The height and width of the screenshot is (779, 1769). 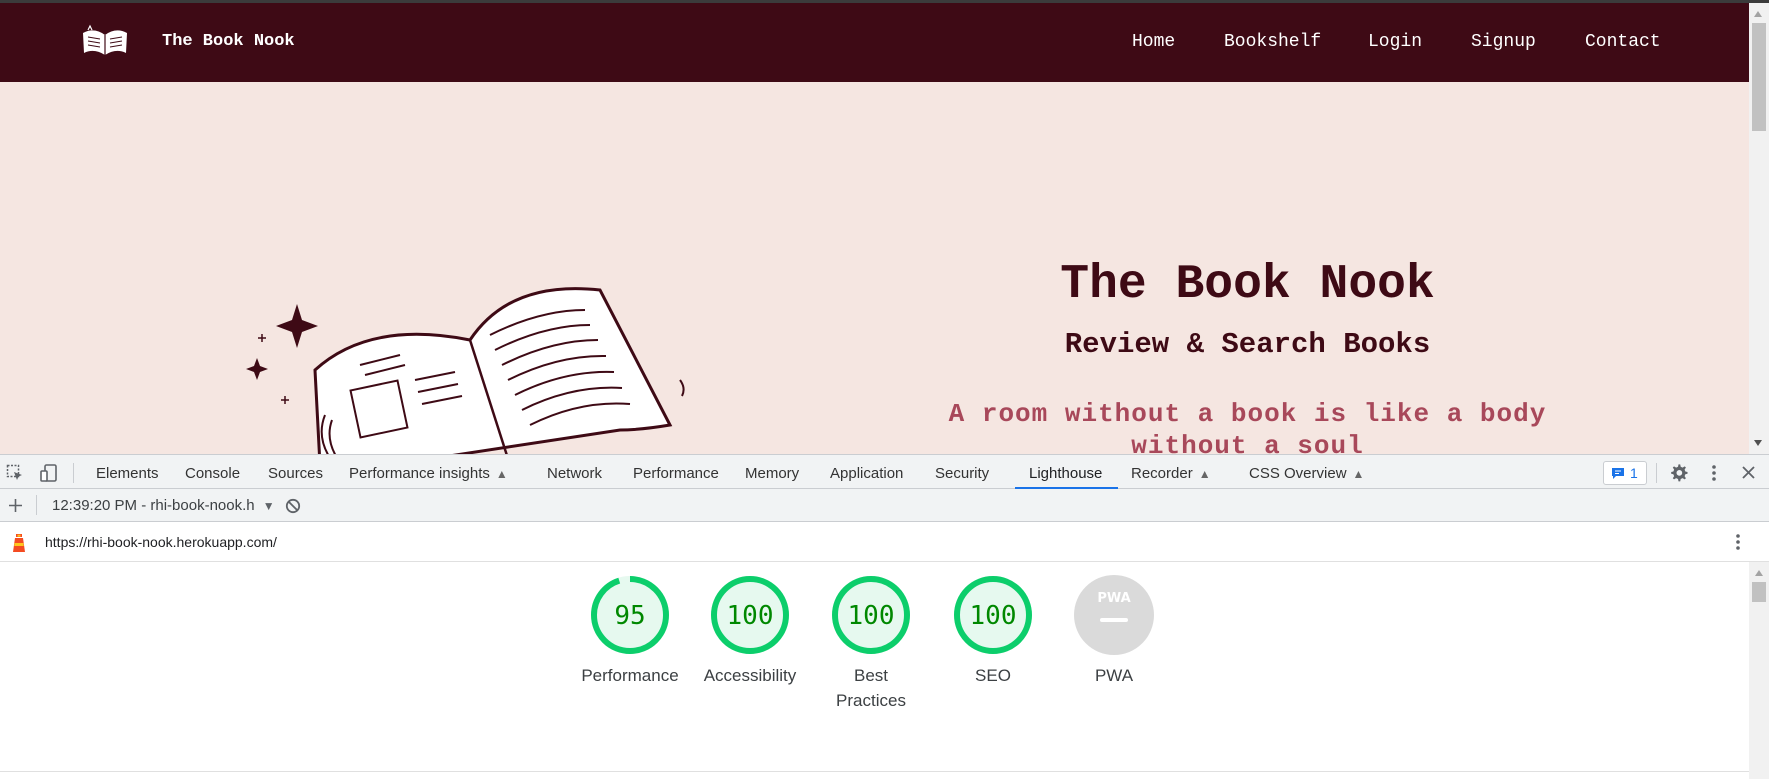 What do you see at coordinates (153, 505) in the screenshot?
I see `report-selector-value: 12:39:20 PM - rhi-book-nook.h` at bounding box center [153, 505].